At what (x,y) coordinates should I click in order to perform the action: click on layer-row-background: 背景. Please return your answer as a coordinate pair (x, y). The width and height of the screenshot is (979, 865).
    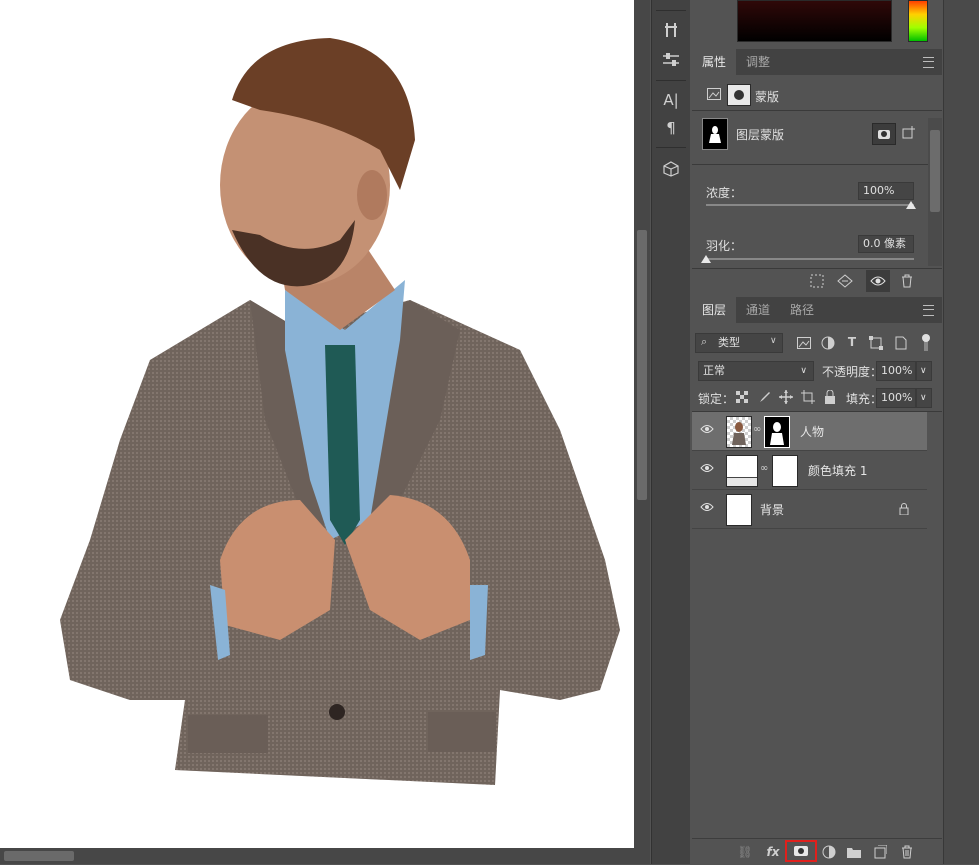
    Looking at the image, I should click on (809, 509).